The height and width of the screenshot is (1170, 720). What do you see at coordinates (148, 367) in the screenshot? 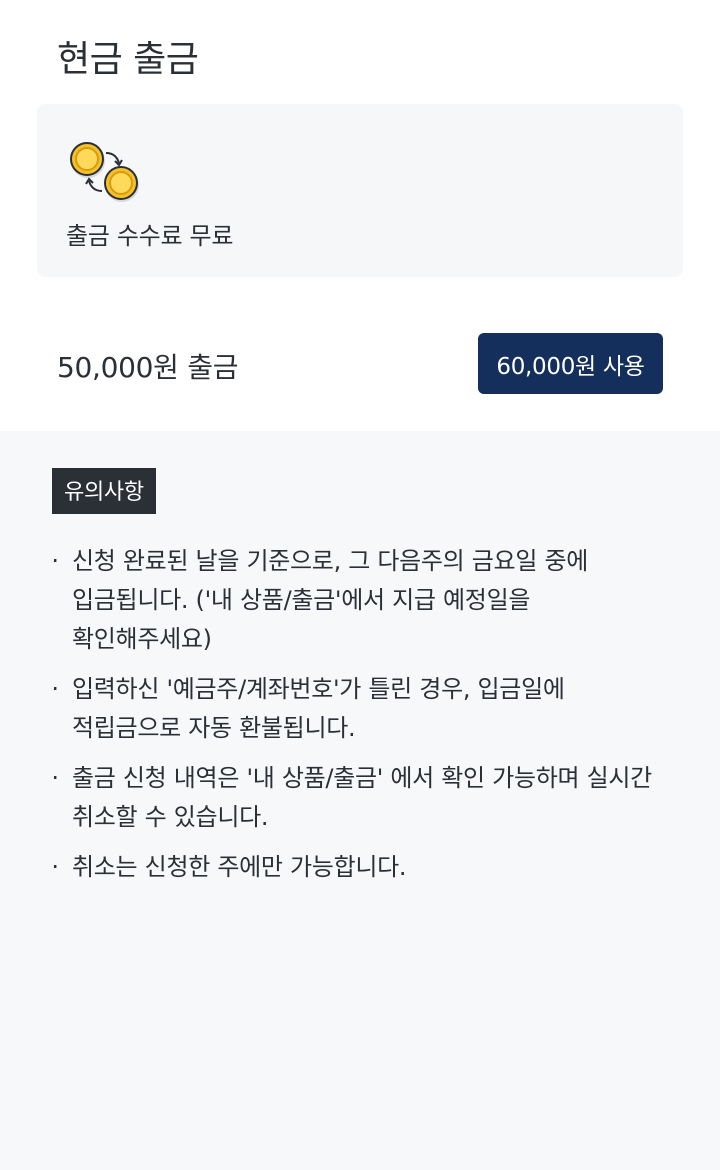
I see `withdraw-amount: 50,000원 출금` at bounding box center [148, 367].